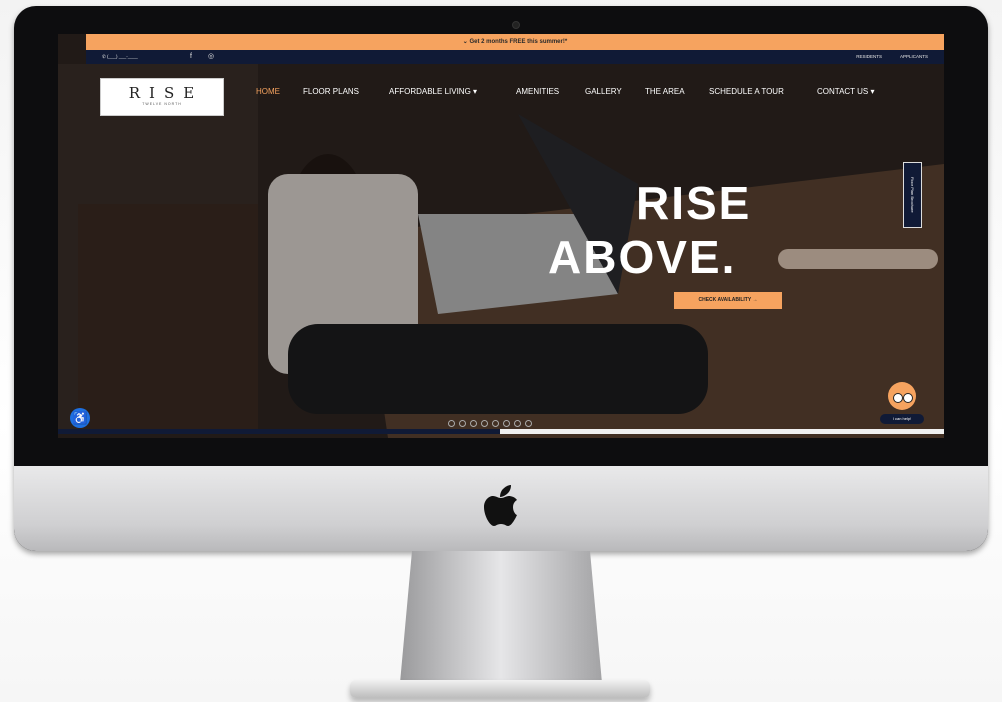 The height and width of the screenshot is (702, 1002). Describe the element at coordinates (516, 25) in the screenshot. I see `camera-icon` at that location.